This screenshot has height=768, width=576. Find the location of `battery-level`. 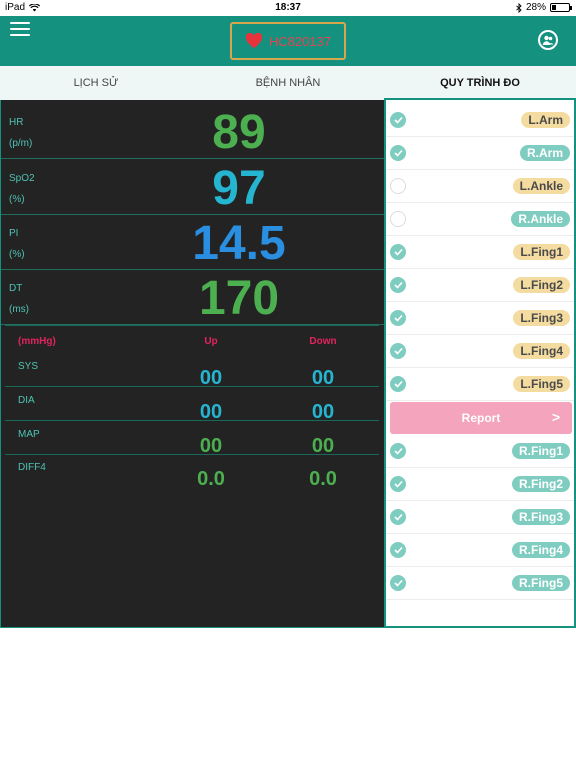

battery-level is located at coordinates (554, 7).